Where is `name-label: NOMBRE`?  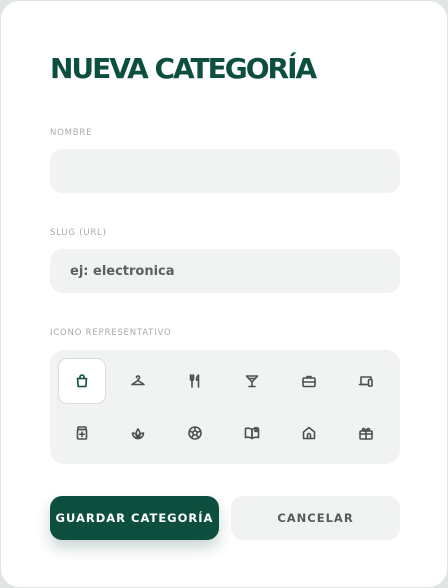 name-label: NOMBRE is located at coordinates (71, 133).